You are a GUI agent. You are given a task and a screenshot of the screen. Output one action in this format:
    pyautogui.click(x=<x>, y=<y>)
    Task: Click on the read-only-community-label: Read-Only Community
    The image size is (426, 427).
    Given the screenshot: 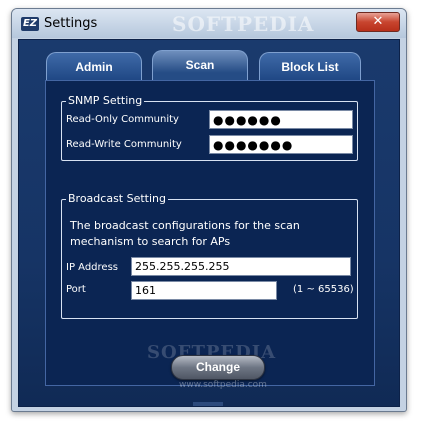 What is the action you would take?
    pyautogui.click(x=122, y=119)
    